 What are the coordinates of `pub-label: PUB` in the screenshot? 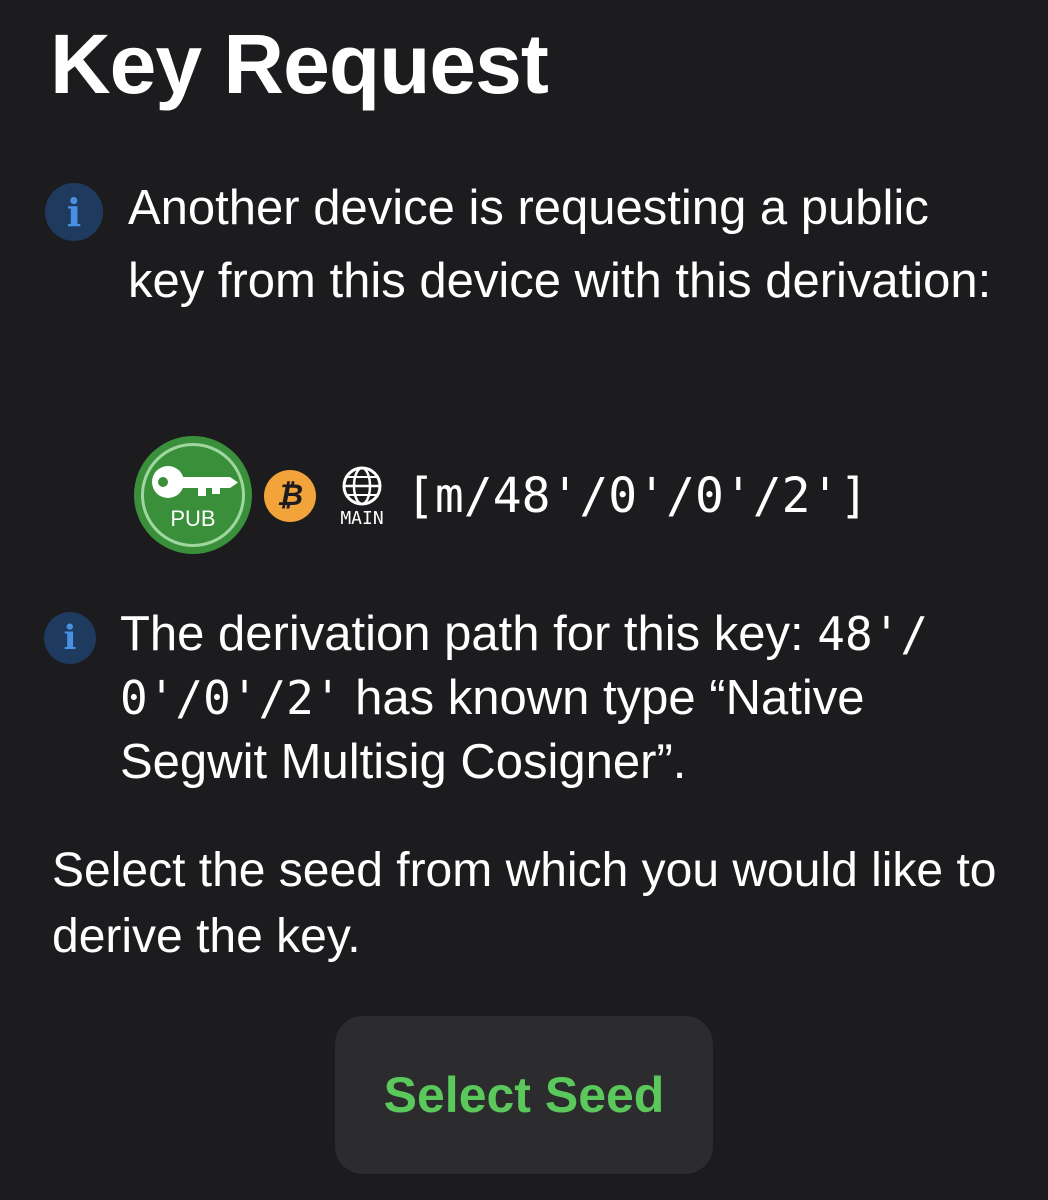 It's located at (193, 518).